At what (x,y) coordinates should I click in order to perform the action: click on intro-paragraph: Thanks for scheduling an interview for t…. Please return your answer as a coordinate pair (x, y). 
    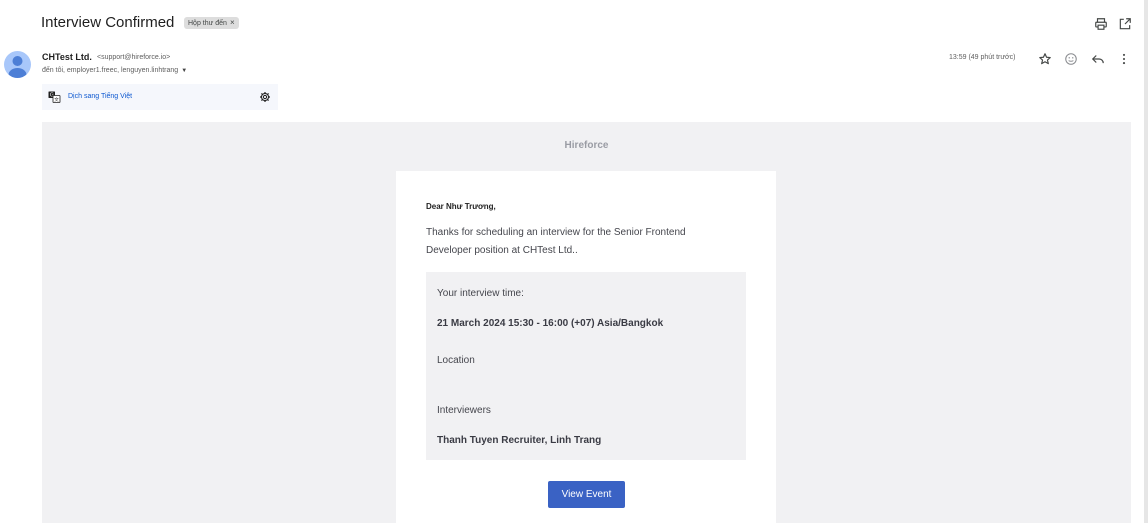
    Looking at the image, I should click on (556, 241).